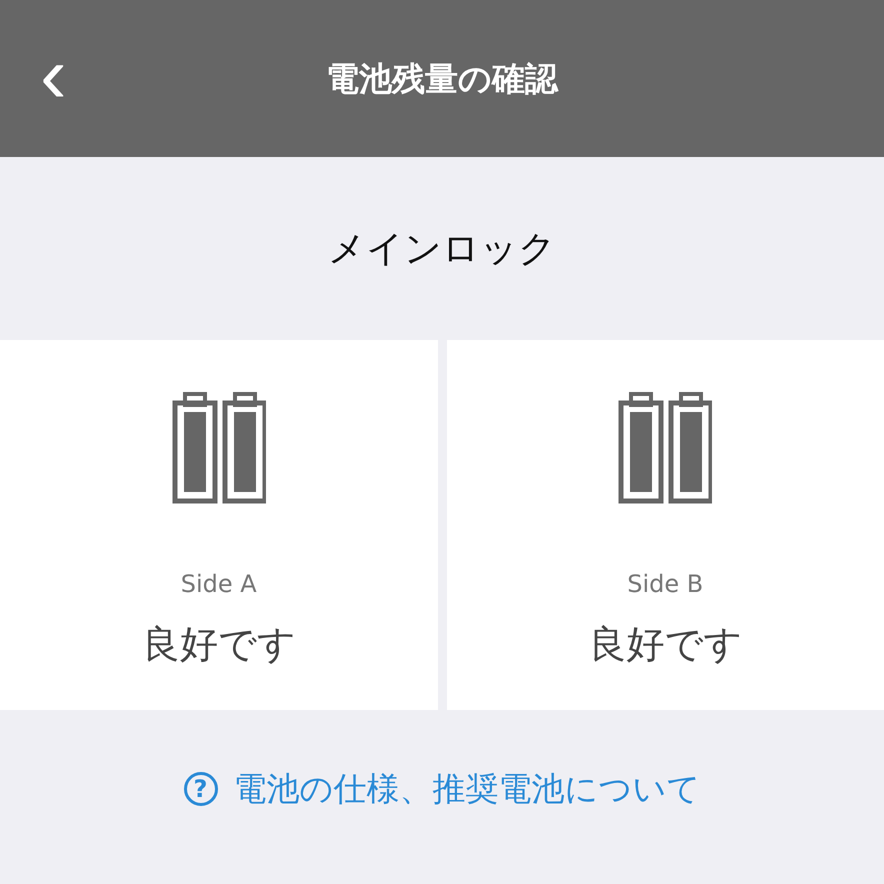  I want to click on help-icon: ?, so click(201, 789).